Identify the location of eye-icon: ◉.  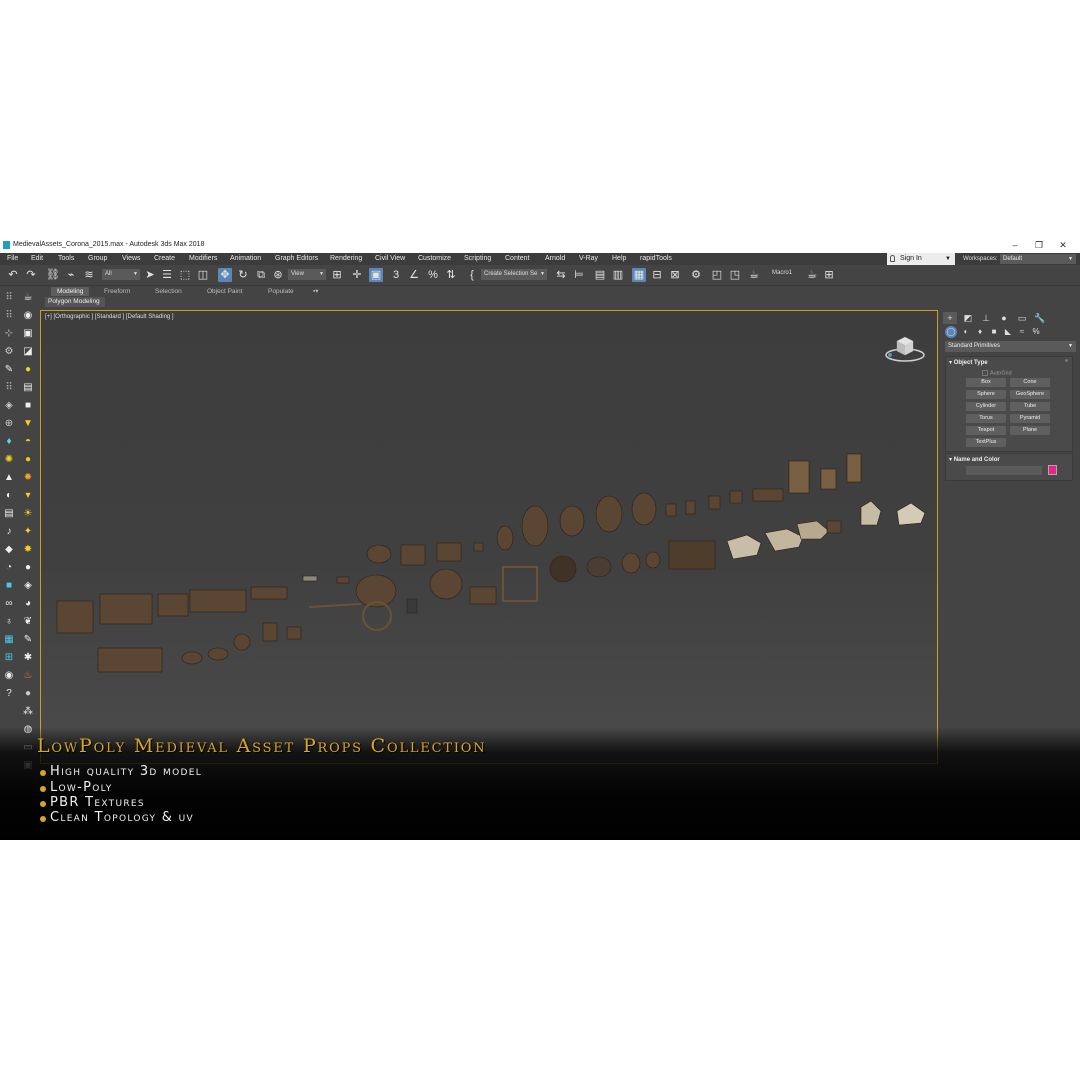
(9, 676).